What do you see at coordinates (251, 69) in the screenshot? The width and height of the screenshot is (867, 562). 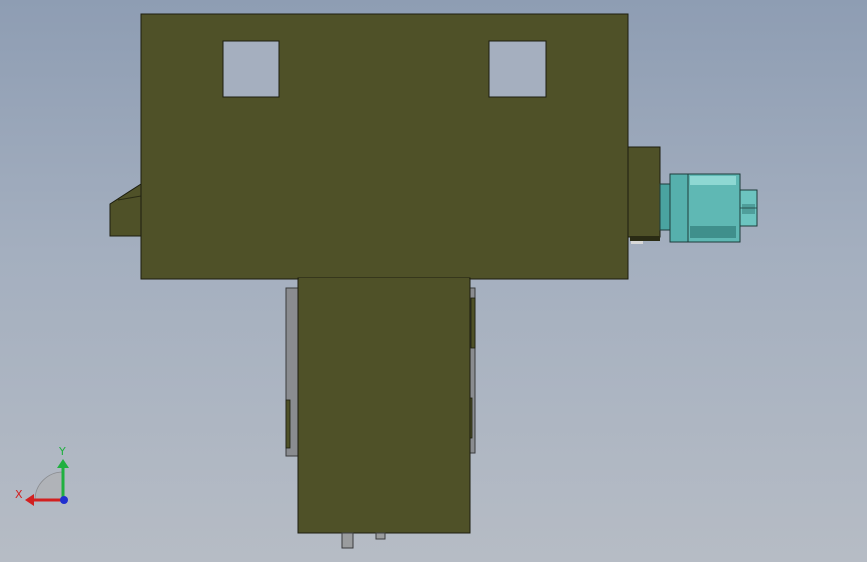 I see `left-window-cutout` at bounding box center [251, 69].